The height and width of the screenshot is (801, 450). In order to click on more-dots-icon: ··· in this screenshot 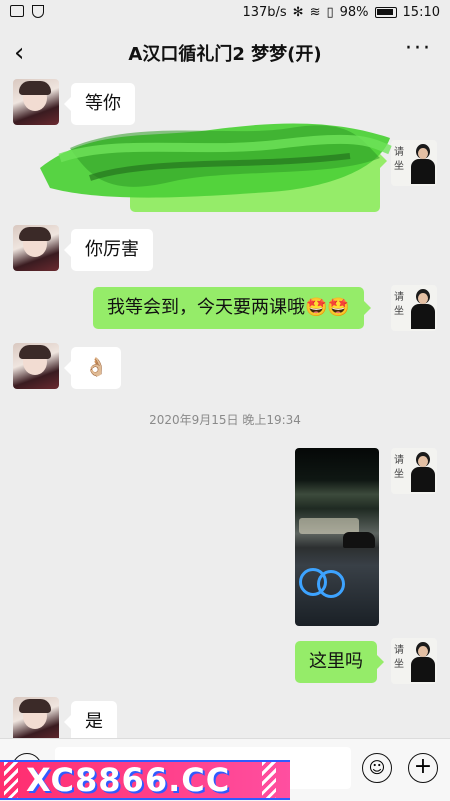, I will do `click(418, 48)`.